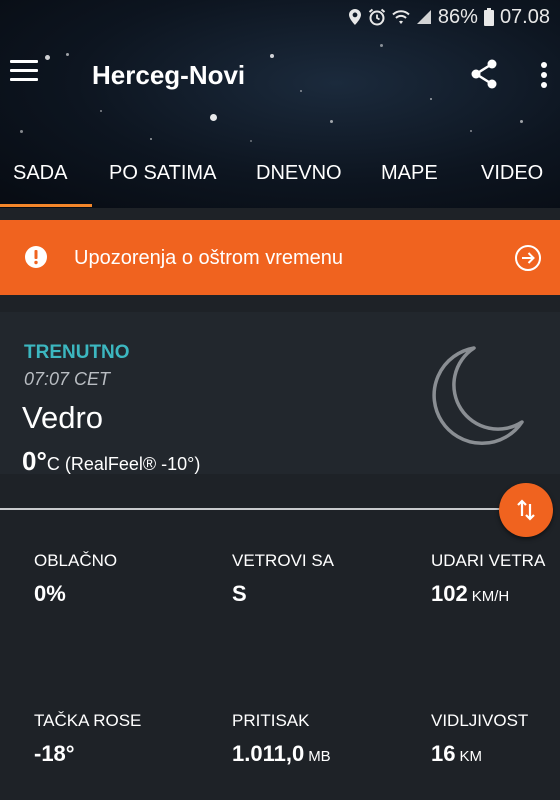  I want to click on detail-value: 0%, so click(50, 593).